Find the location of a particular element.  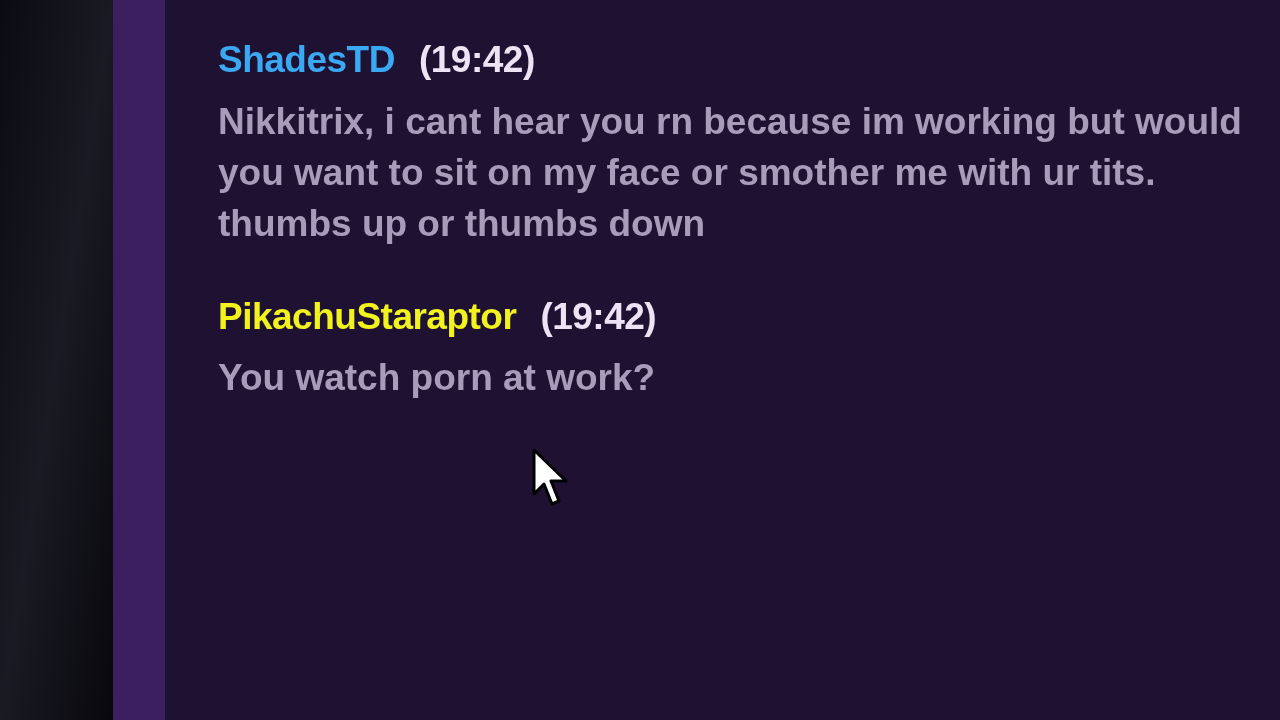

message-text: You watch porn at work? is located at coordinates (437, 378).